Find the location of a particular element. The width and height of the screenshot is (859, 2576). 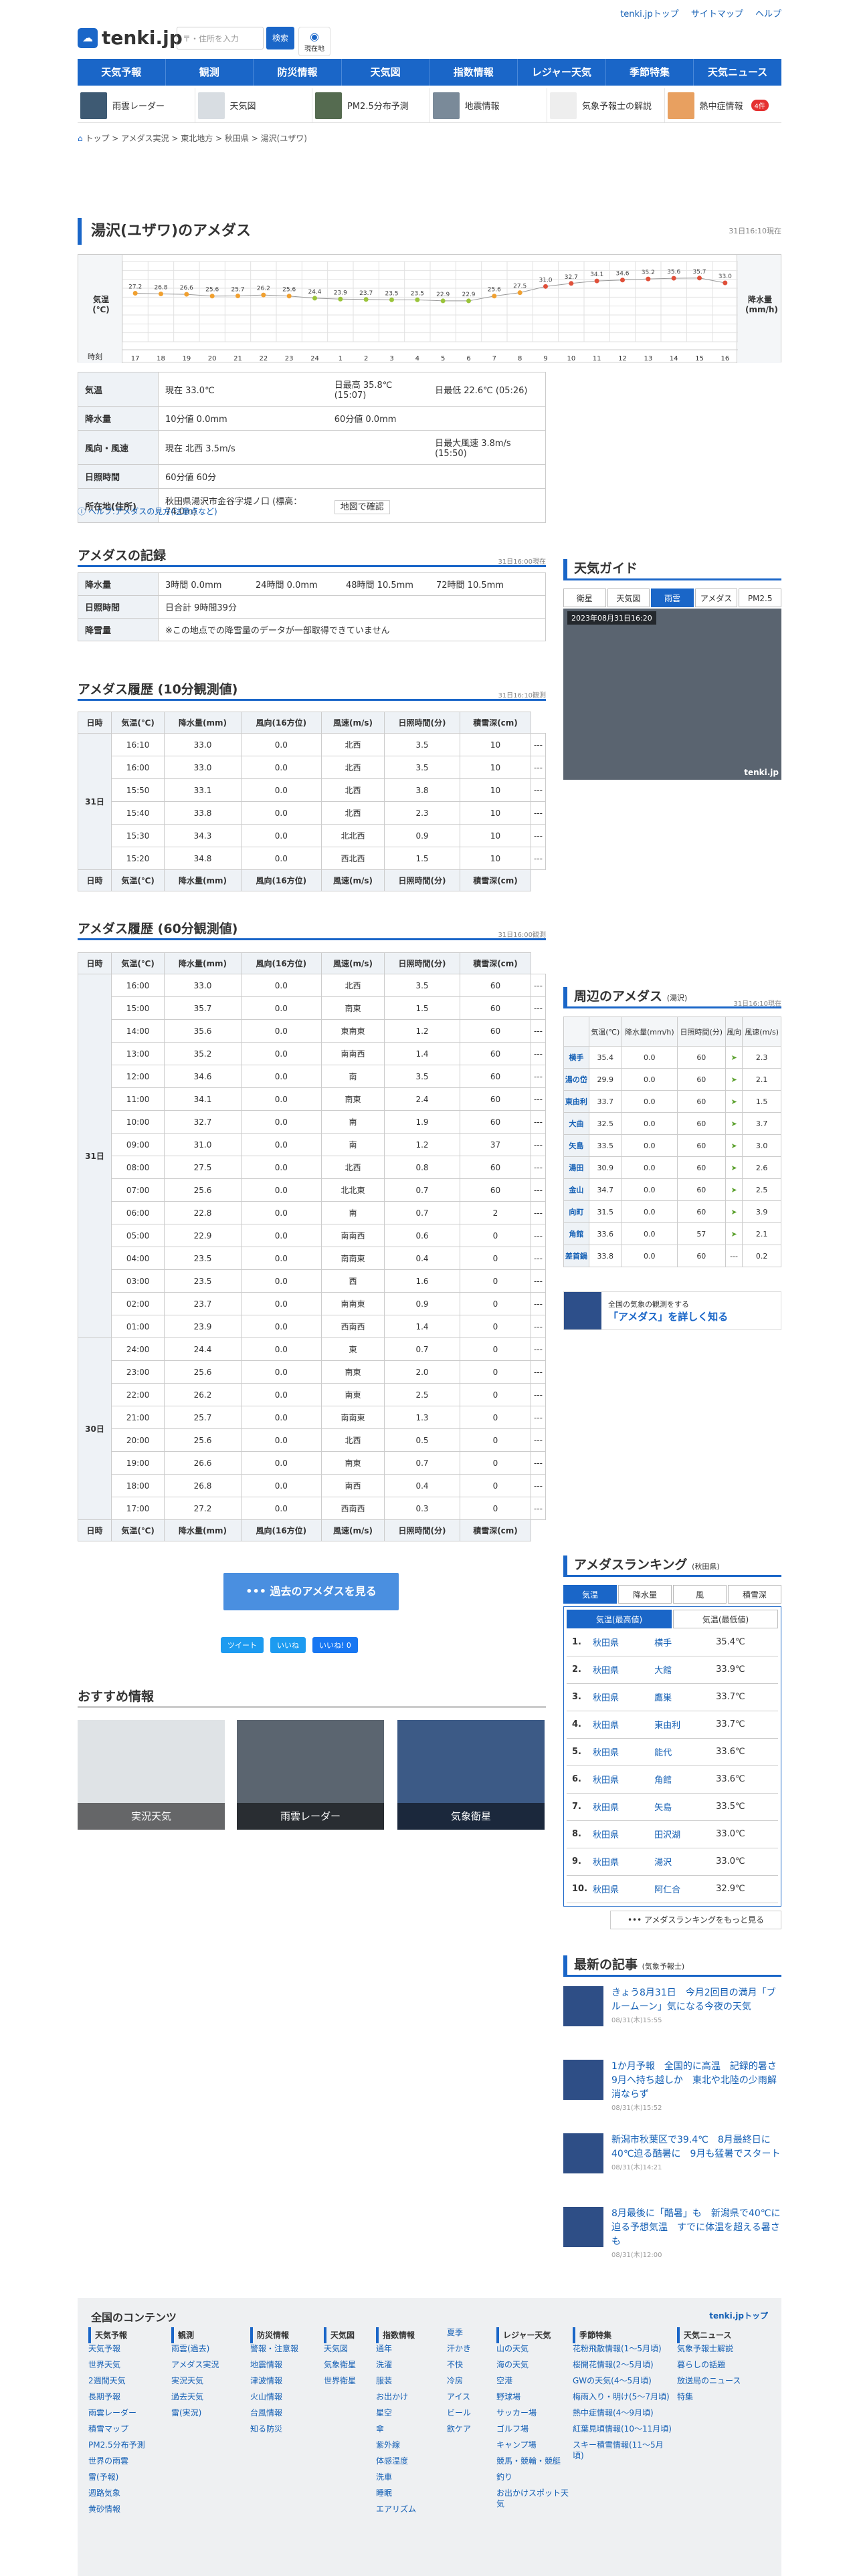

footer-link: 台風情報 is located at coordinates (285, 2412).